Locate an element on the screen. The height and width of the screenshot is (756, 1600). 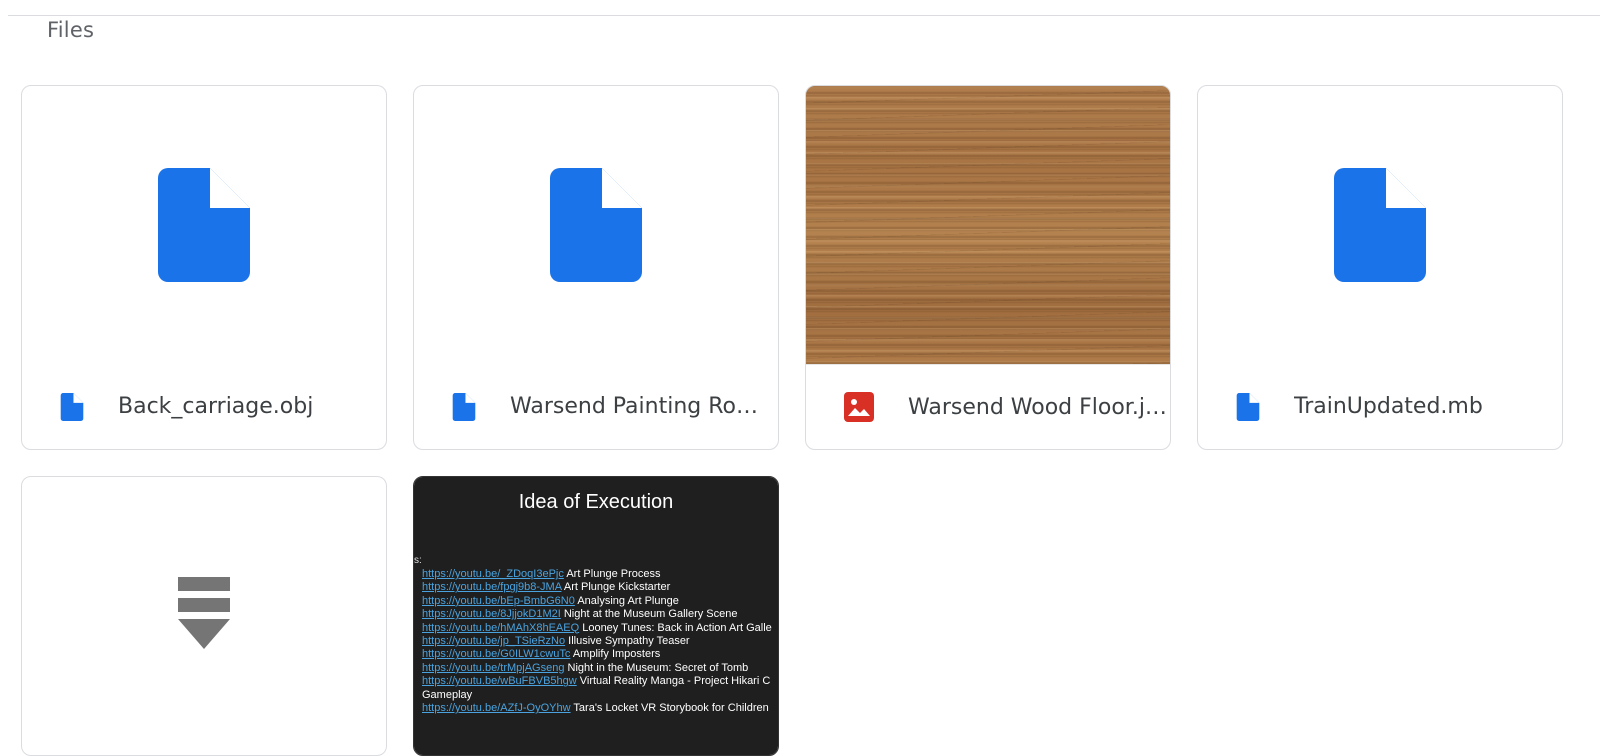
file-card: Back_carriage.obj is located at coordinates (204, 267).